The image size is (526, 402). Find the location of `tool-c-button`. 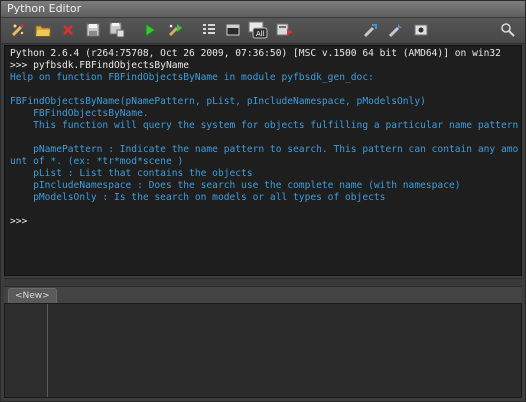

tool-c-button is located at coordinates (421, 30).